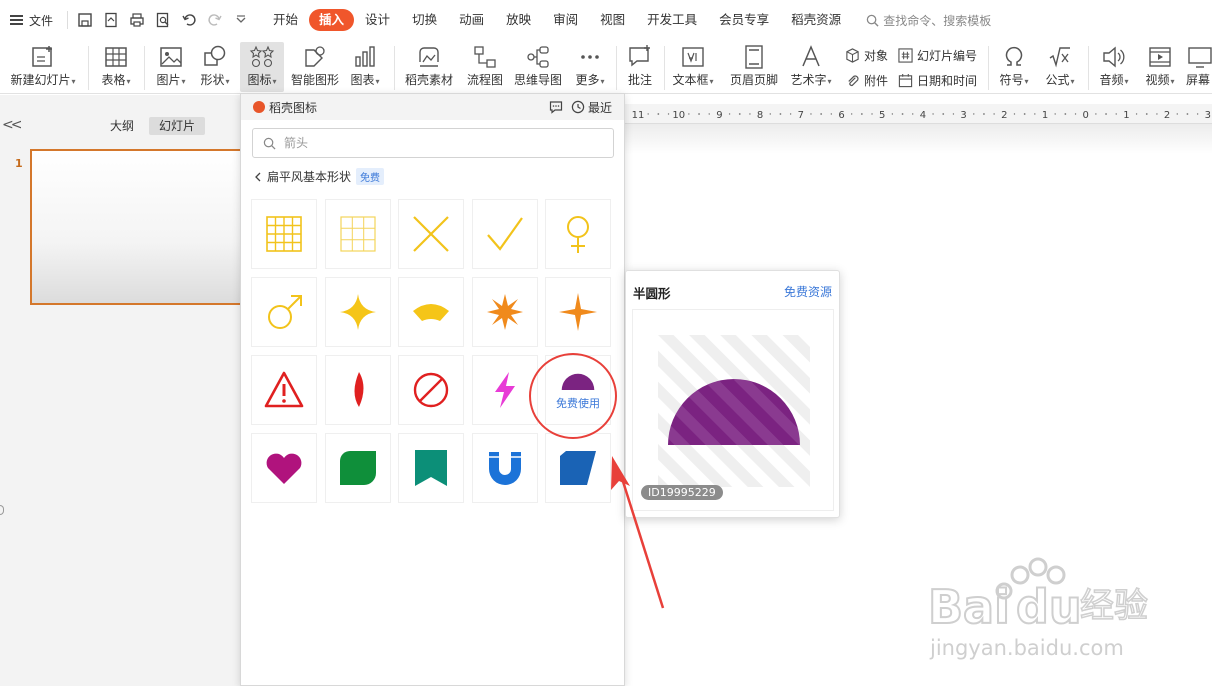  What do you see at coordinates (693, 67) in the screenshot?
I see `textbox-button: 文本框▾` at bounding box center [693, 67].